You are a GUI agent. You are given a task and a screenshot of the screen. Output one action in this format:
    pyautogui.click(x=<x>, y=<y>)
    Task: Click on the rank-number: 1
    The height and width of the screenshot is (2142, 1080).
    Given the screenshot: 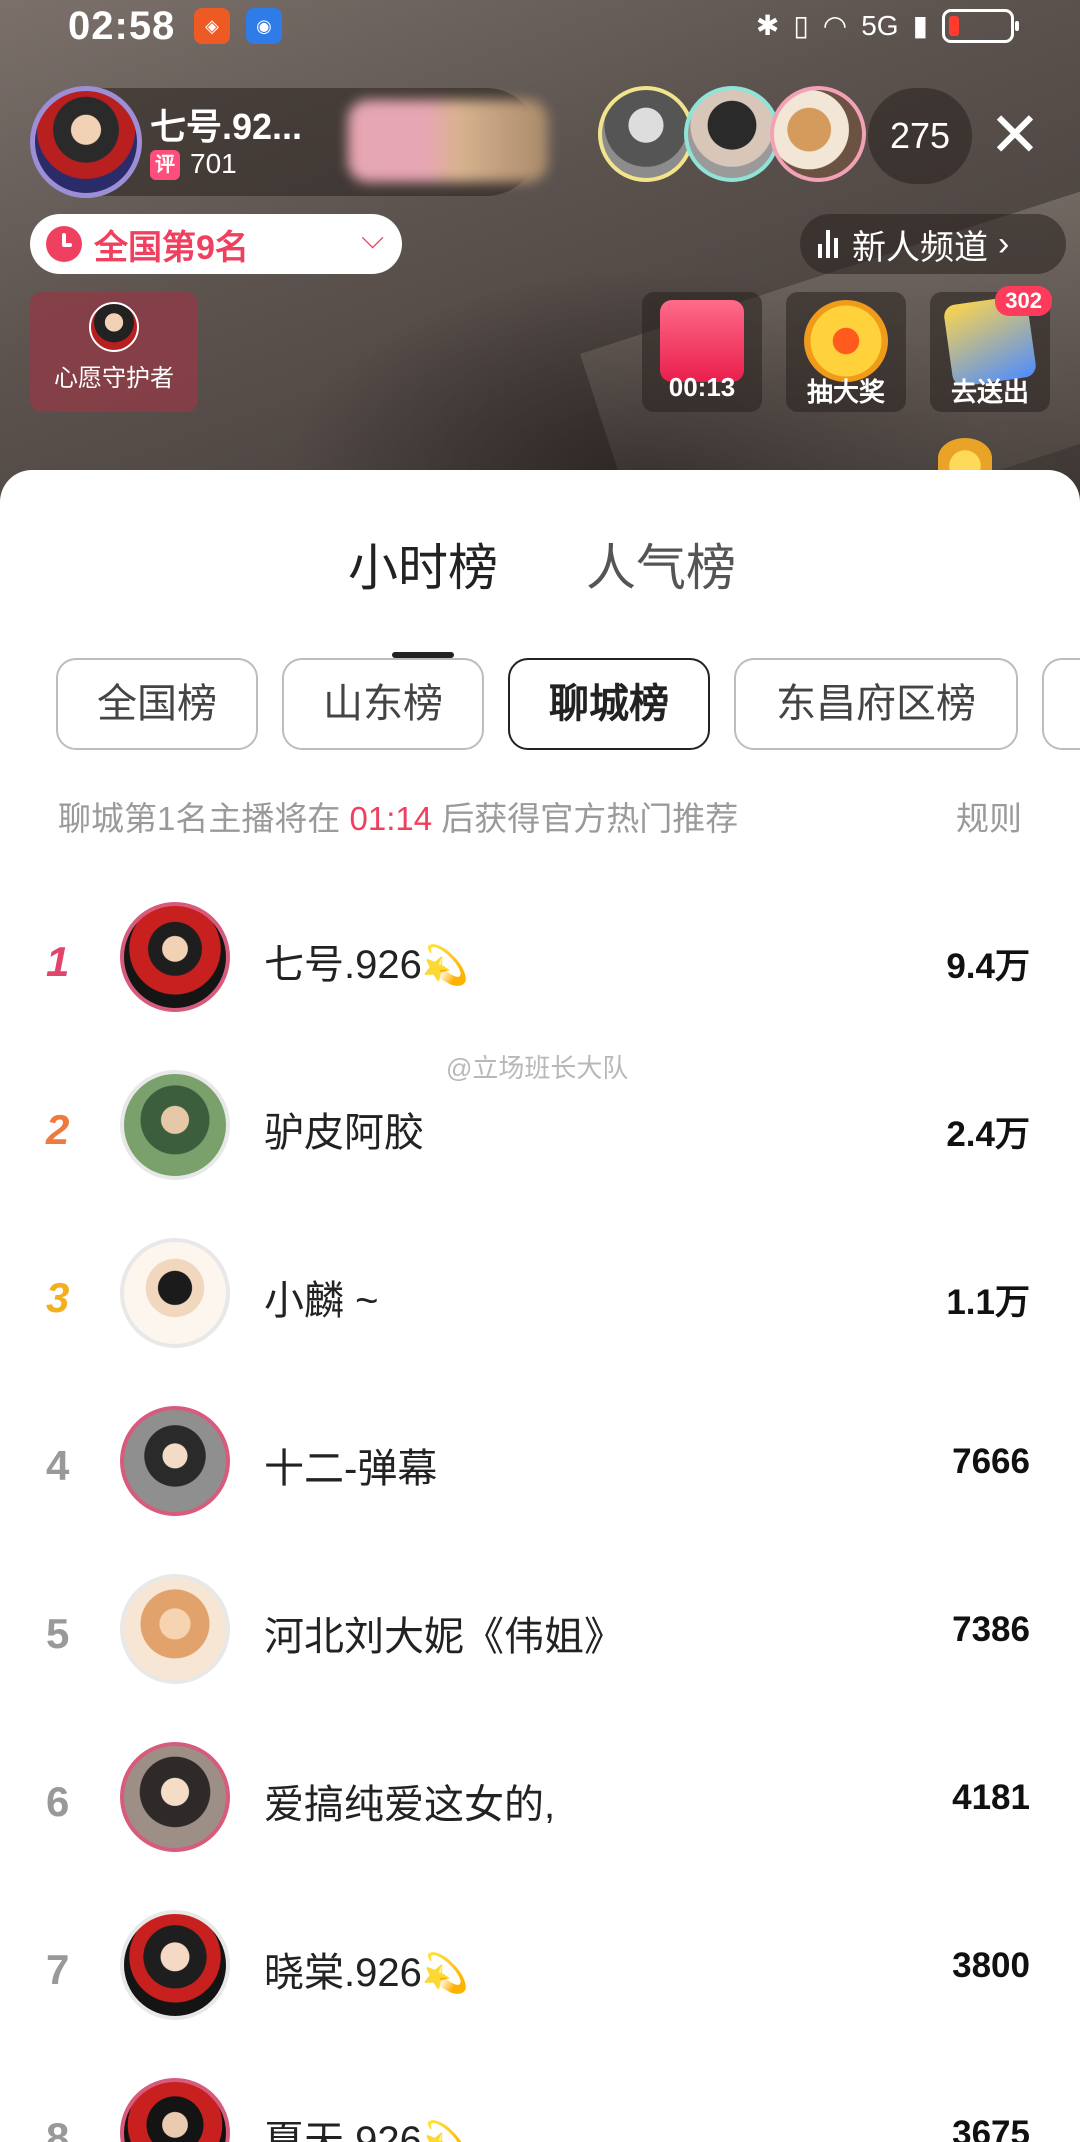 What is the action you would take?
    pyautogui.click(x=58, y=961)
    